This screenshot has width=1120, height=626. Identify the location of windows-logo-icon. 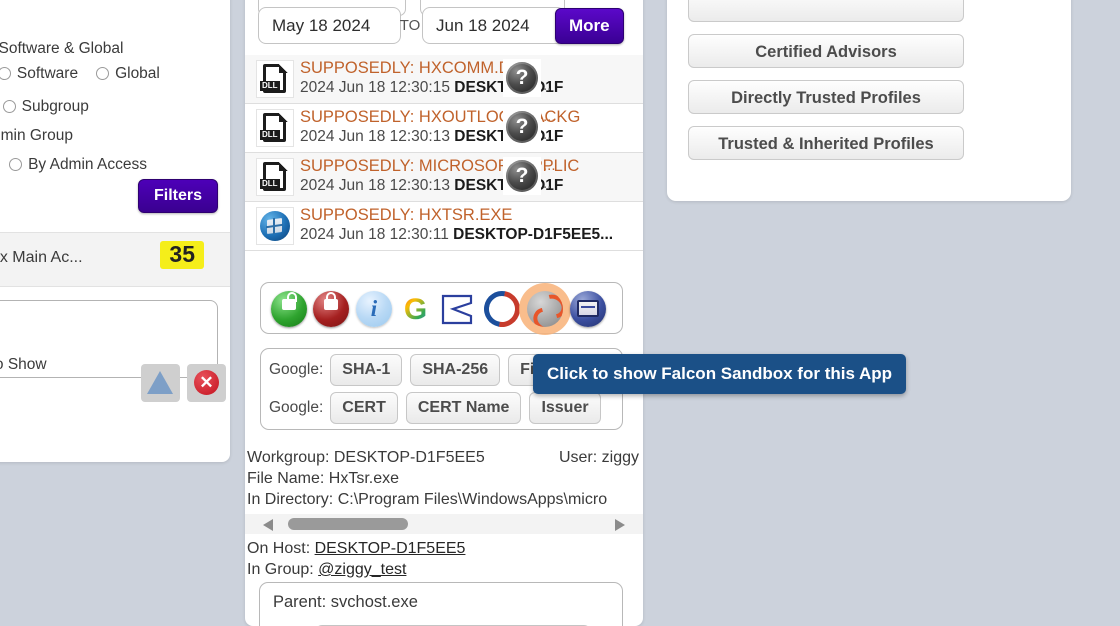
(275, 226).